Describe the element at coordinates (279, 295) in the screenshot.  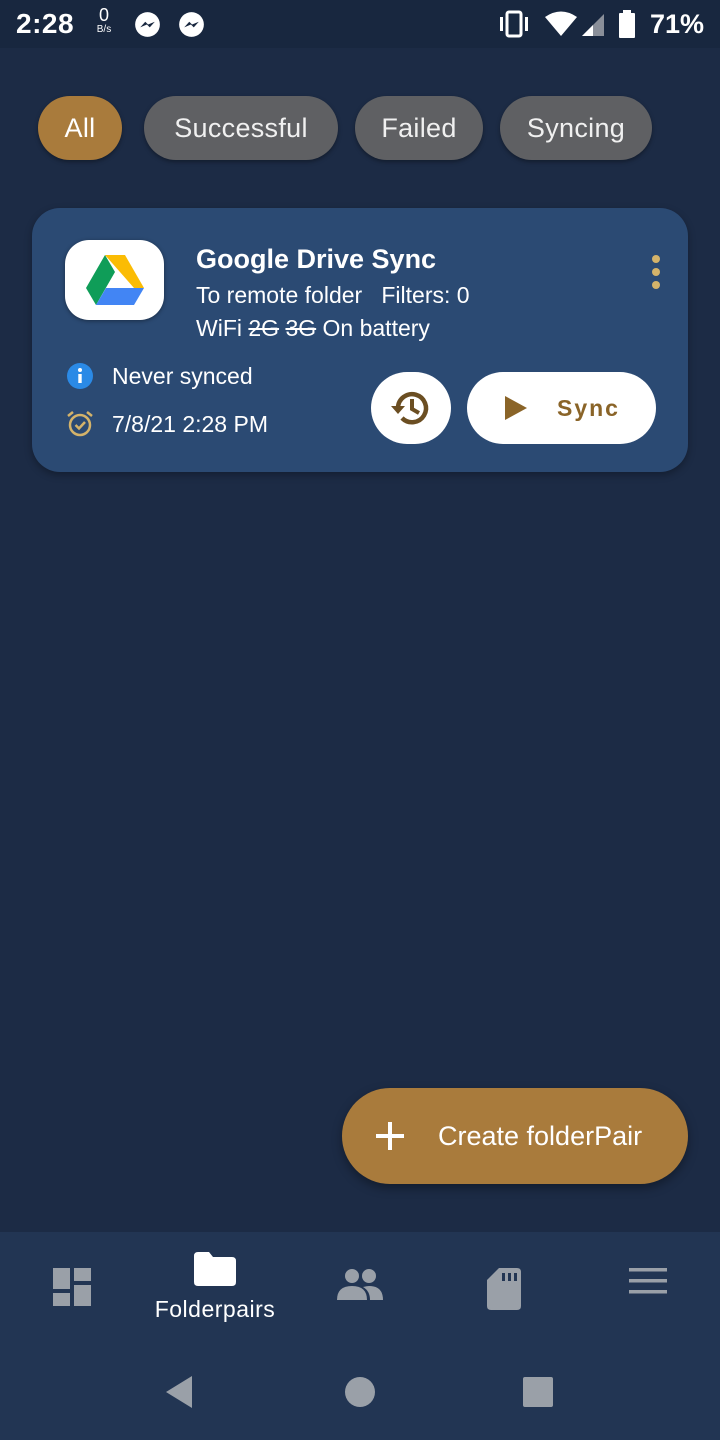
I see `sync-direction: To remote folder` at that location.